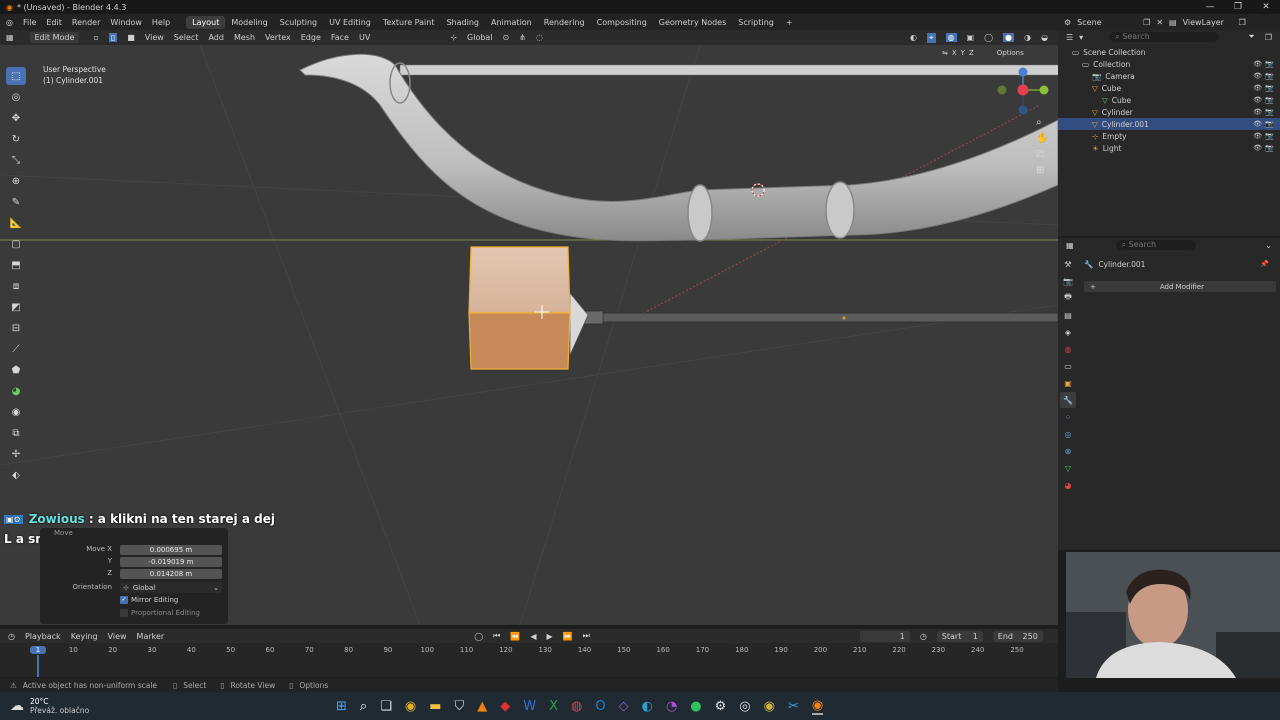 The width and height of the screenshot is (1280, 720). I want to click on menu-vertex: Vertex, so click(278, 37).